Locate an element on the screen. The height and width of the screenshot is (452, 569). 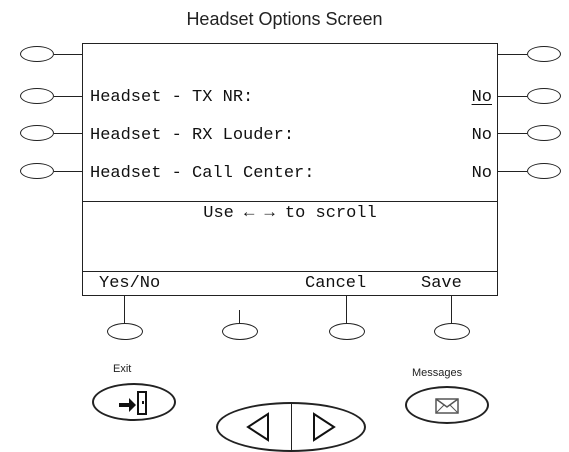
option-row-rx-louder: Headset - RX Louder: No is located at coordinates (290, 137).